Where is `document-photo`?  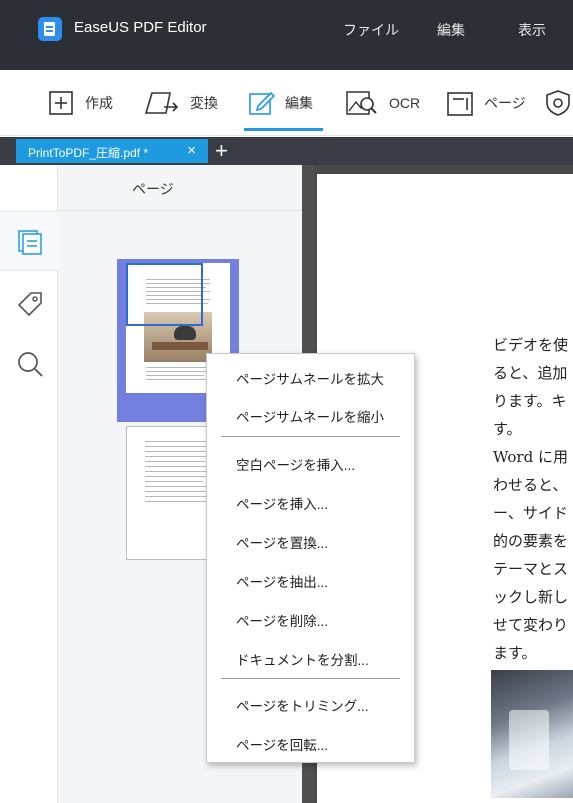
document-photo is located at coordinates (532, 734).